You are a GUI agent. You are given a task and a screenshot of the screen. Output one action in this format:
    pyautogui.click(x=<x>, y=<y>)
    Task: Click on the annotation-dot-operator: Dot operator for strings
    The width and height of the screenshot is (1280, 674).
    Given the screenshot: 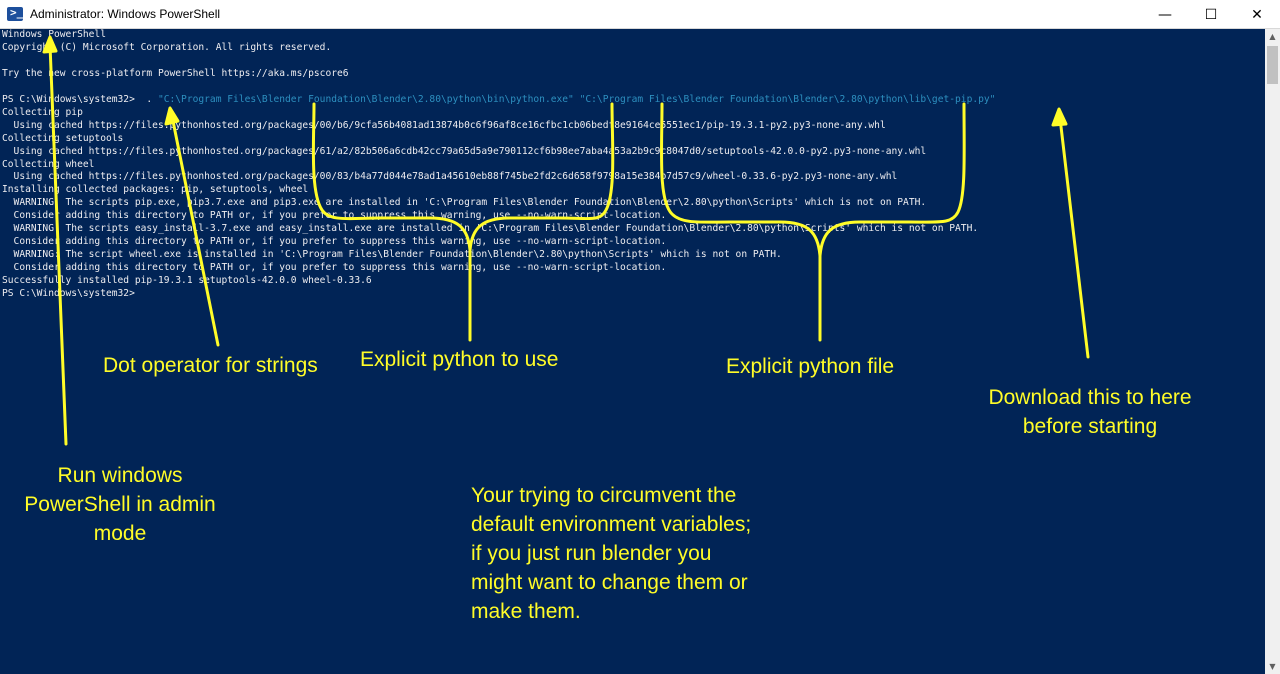 What is the action you would take?
    pyautogui.click(x=210, y=365)
    